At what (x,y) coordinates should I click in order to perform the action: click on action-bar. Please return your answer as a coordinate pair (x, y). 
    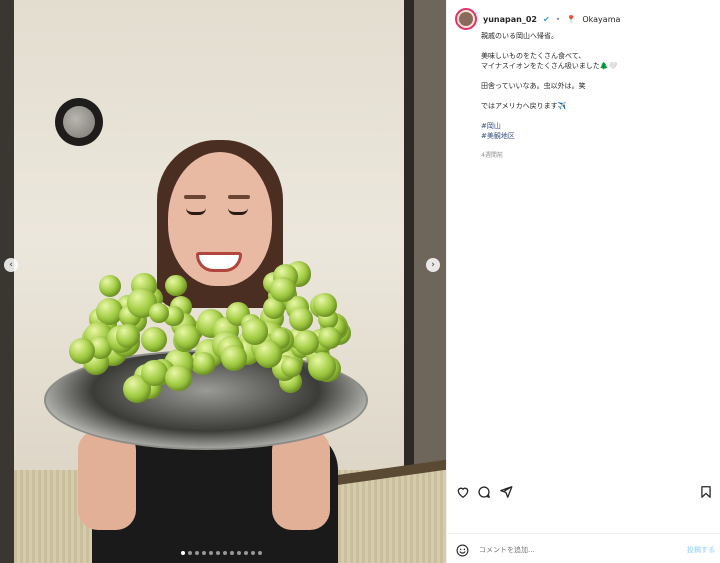
    Looking at the image, I should click on (583, 494).